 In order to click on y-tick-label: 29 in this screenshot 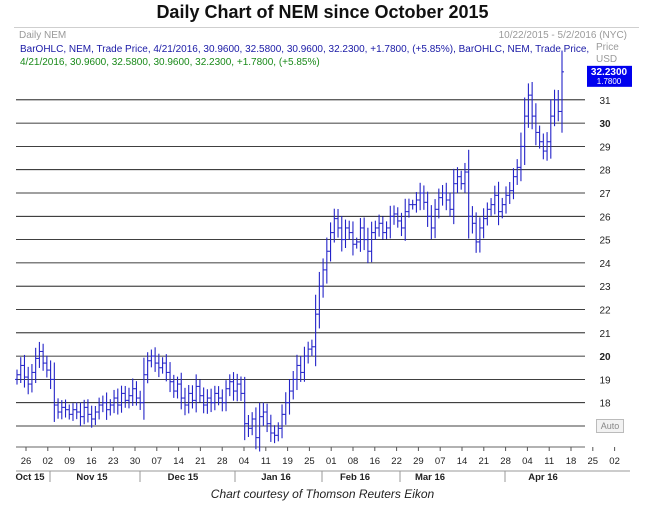, I will do `click(605, 147)`.